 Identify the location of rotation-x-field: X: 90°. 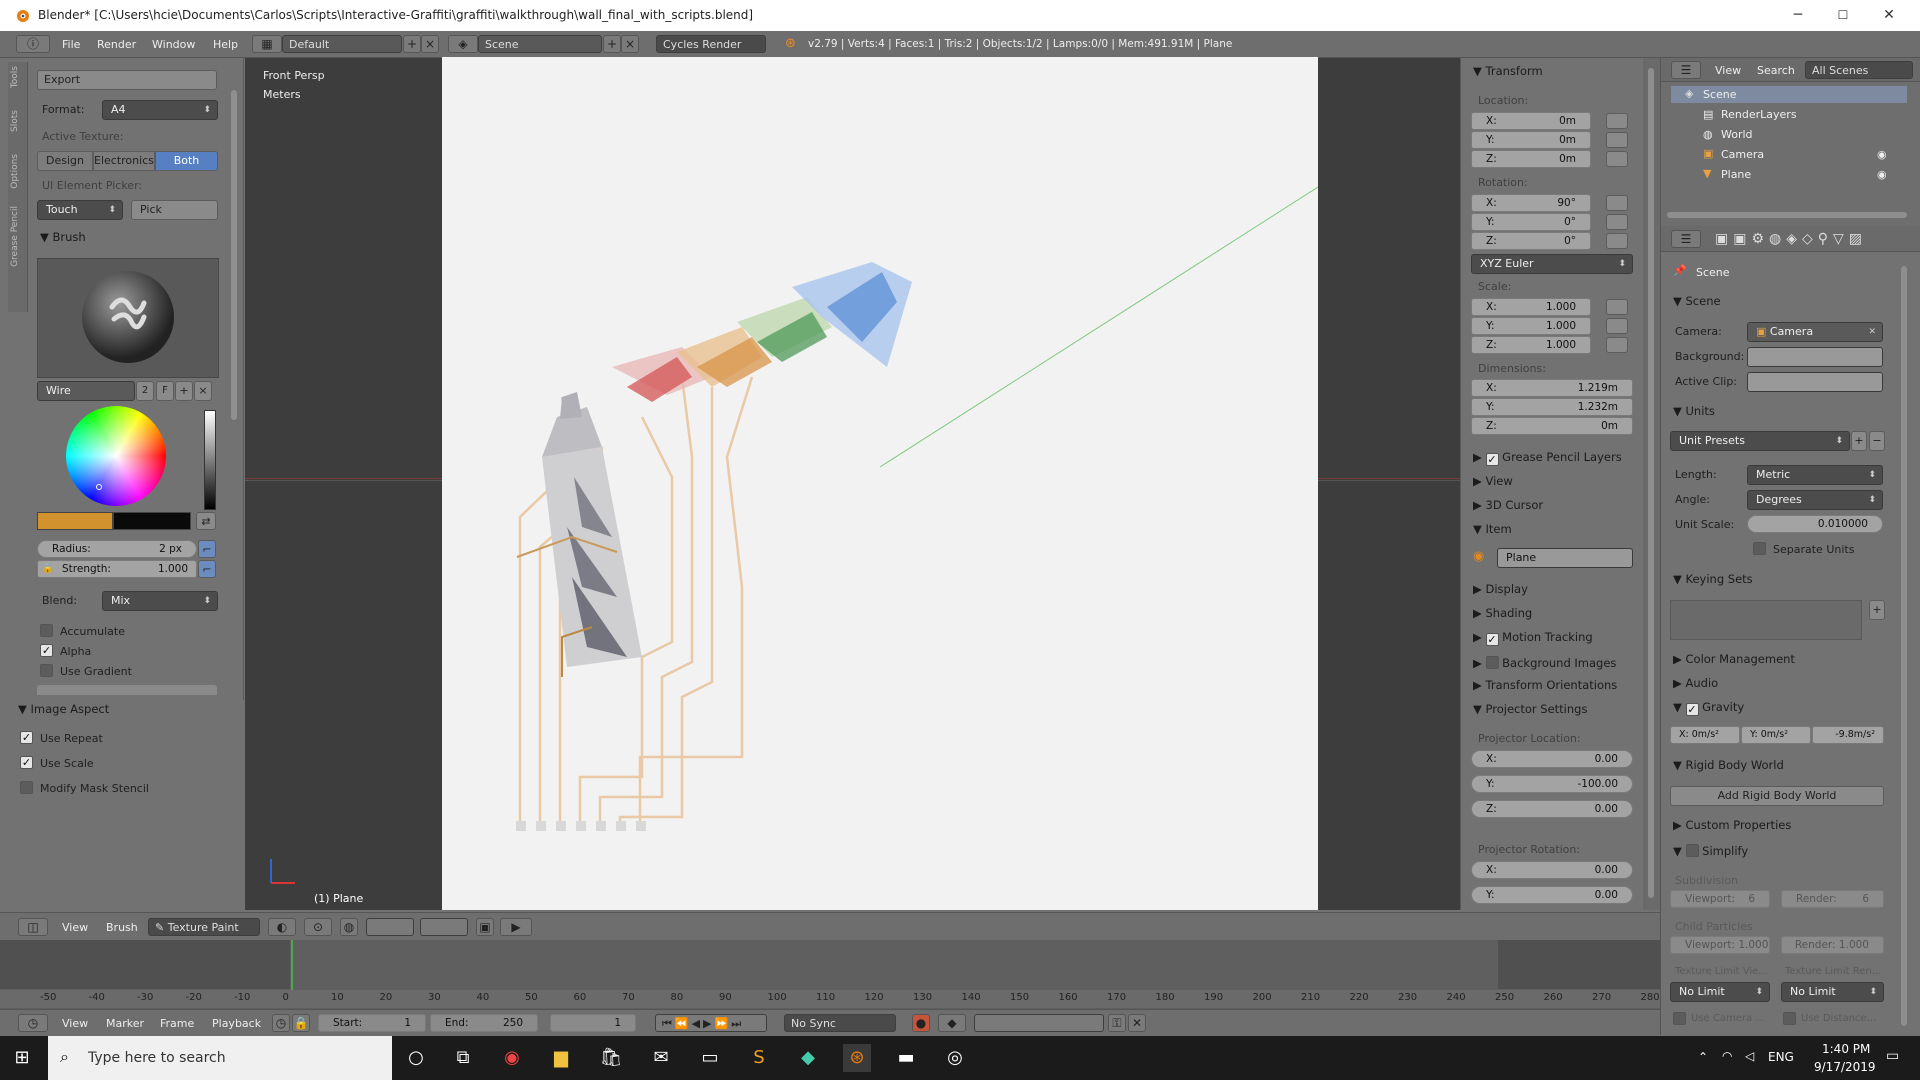
(1531, 203).